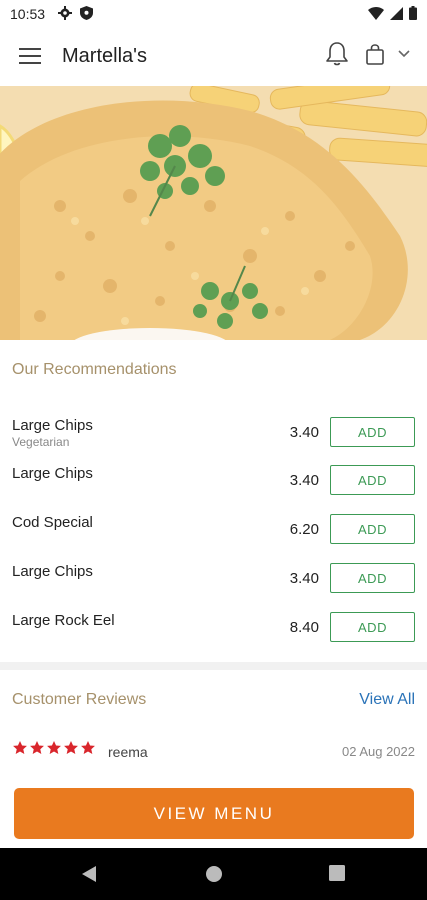  Describe the element at coordinates (28, 14) in the screenshot. I see `status-time: 10:53` at that location.